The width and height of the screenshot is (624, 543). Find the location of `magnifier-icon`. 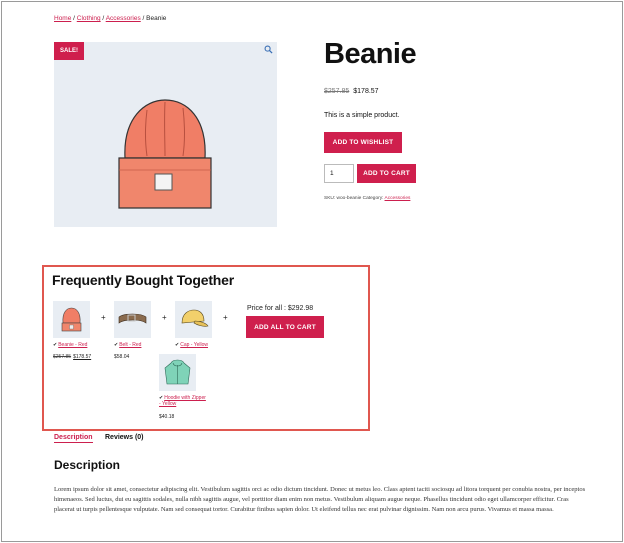

magnifier-icon is located at coordinates (268, 49).